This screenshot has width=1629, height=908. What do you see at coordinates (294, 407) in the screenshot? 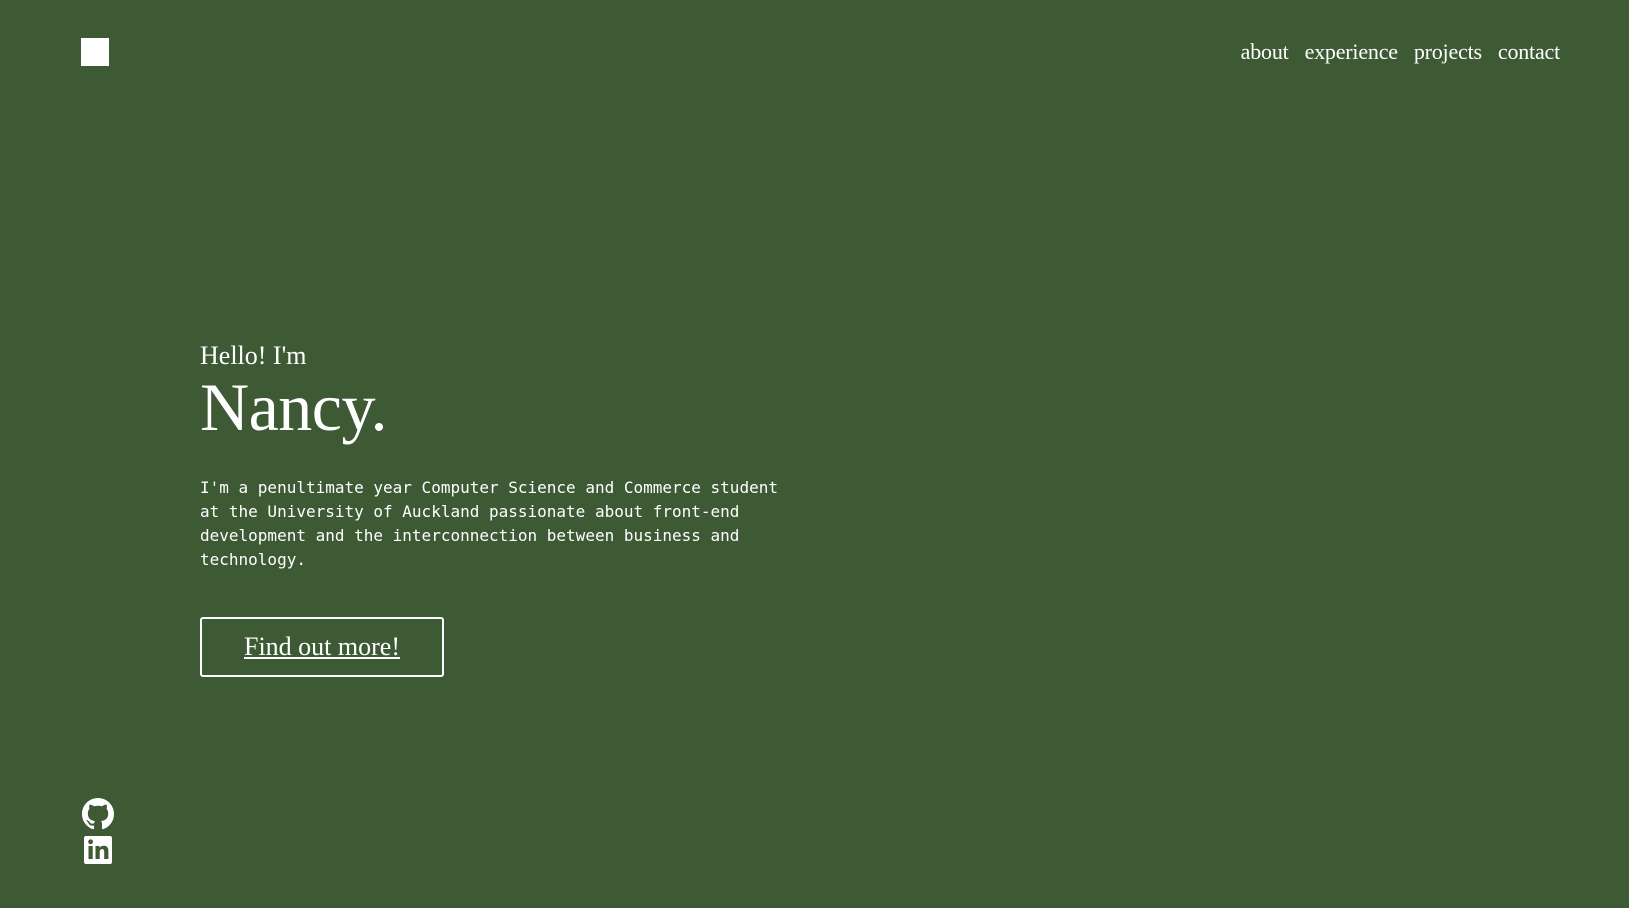
I see `hero-name: Nancy.` at bounding box center [294, 407].